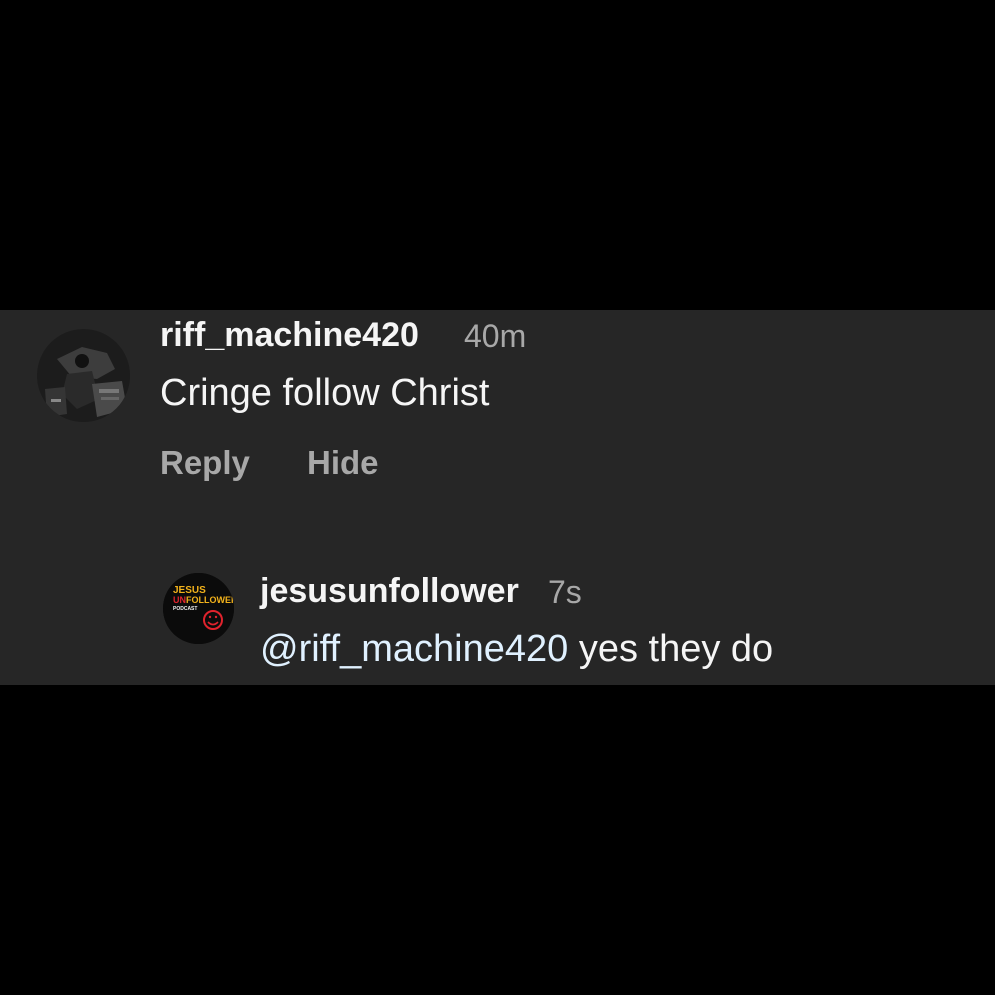 This screenshot has height=995, width=995. I want to click on reply-button: Reply, so click(205, 463).